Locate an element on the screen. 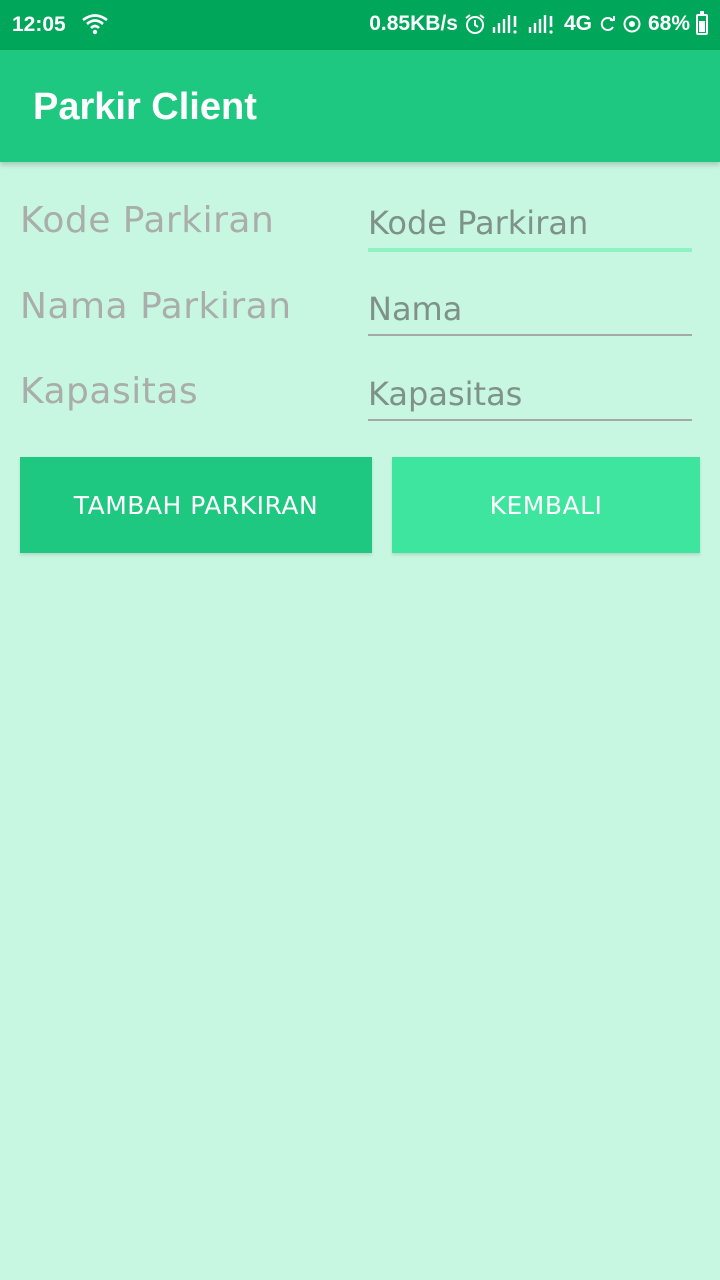 The image size is (720, 1280). kode-parkiran-field is located at coordinates (530, 224).